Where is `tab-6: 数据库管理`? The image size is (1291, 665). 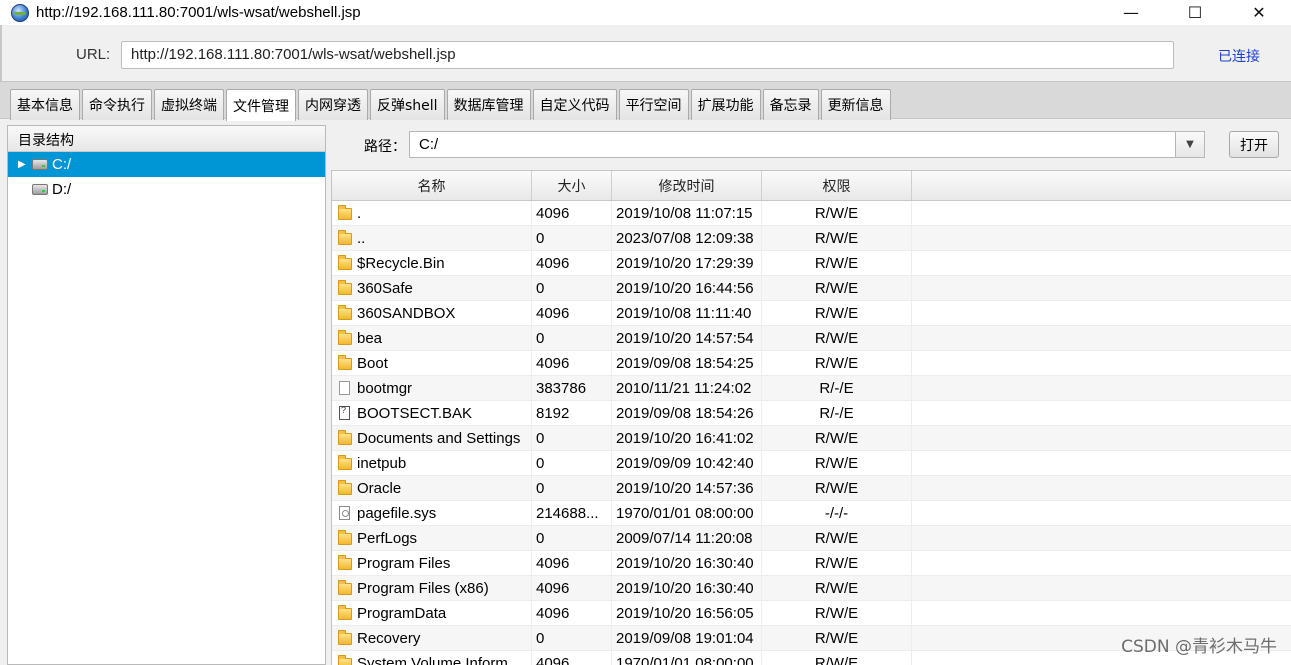 tab-6: 数据库管理 is located at coordinates (488, 104).